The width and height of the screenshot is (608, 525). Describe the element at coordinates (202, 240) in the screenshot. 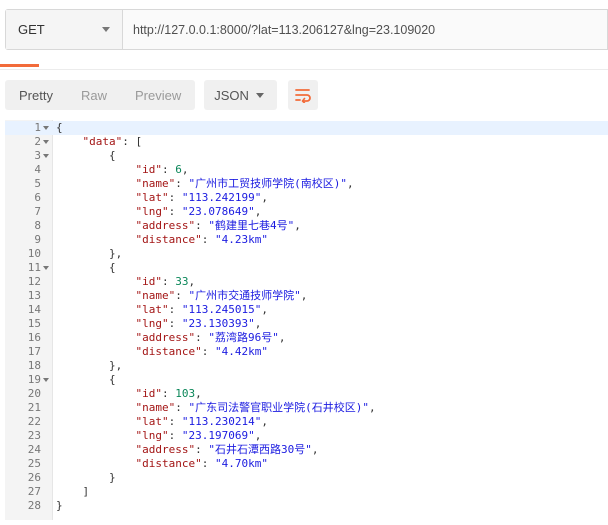

I see `code-text: "distance": "4.23km"` at that location.